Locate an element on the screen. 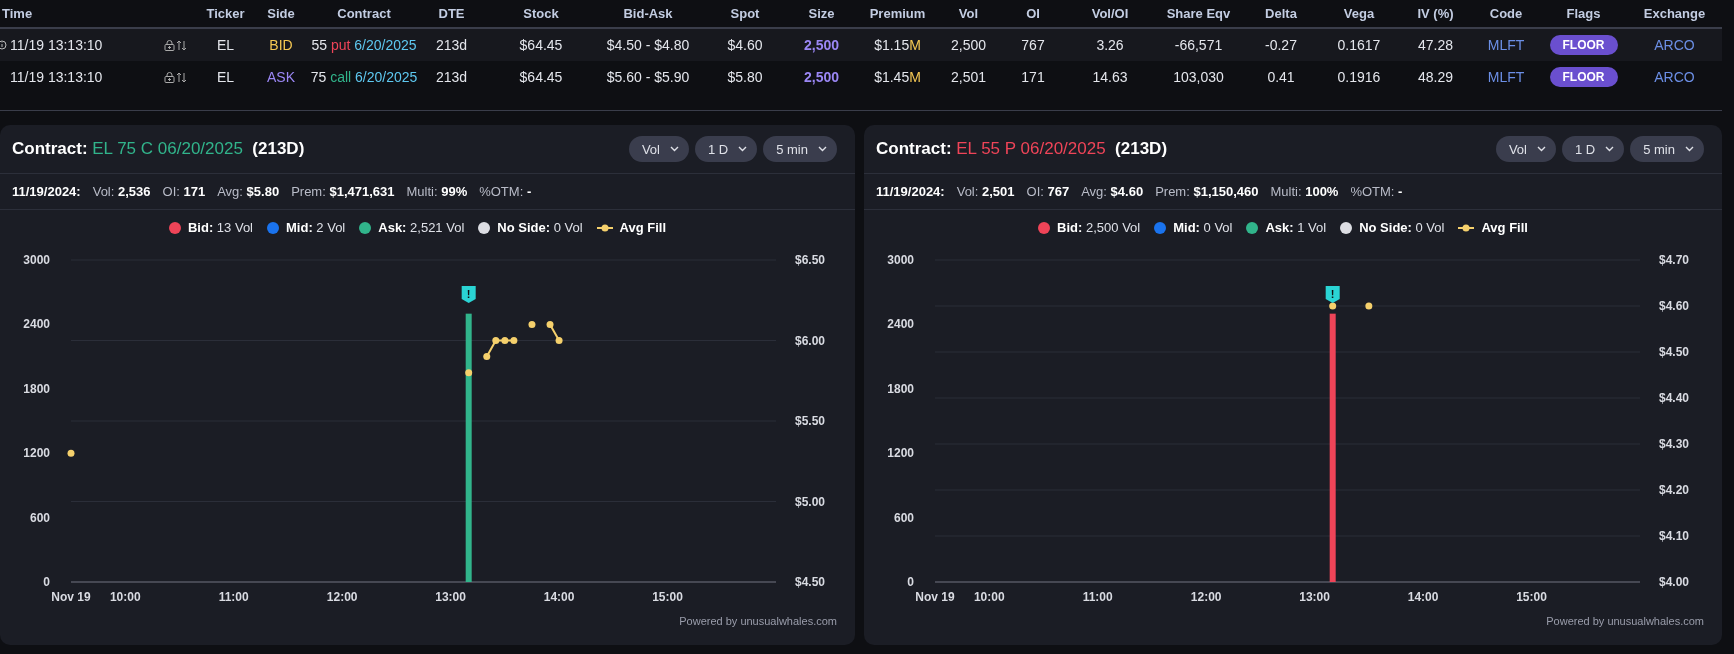  column-header: Vega is located at coordinates (1359, 13).